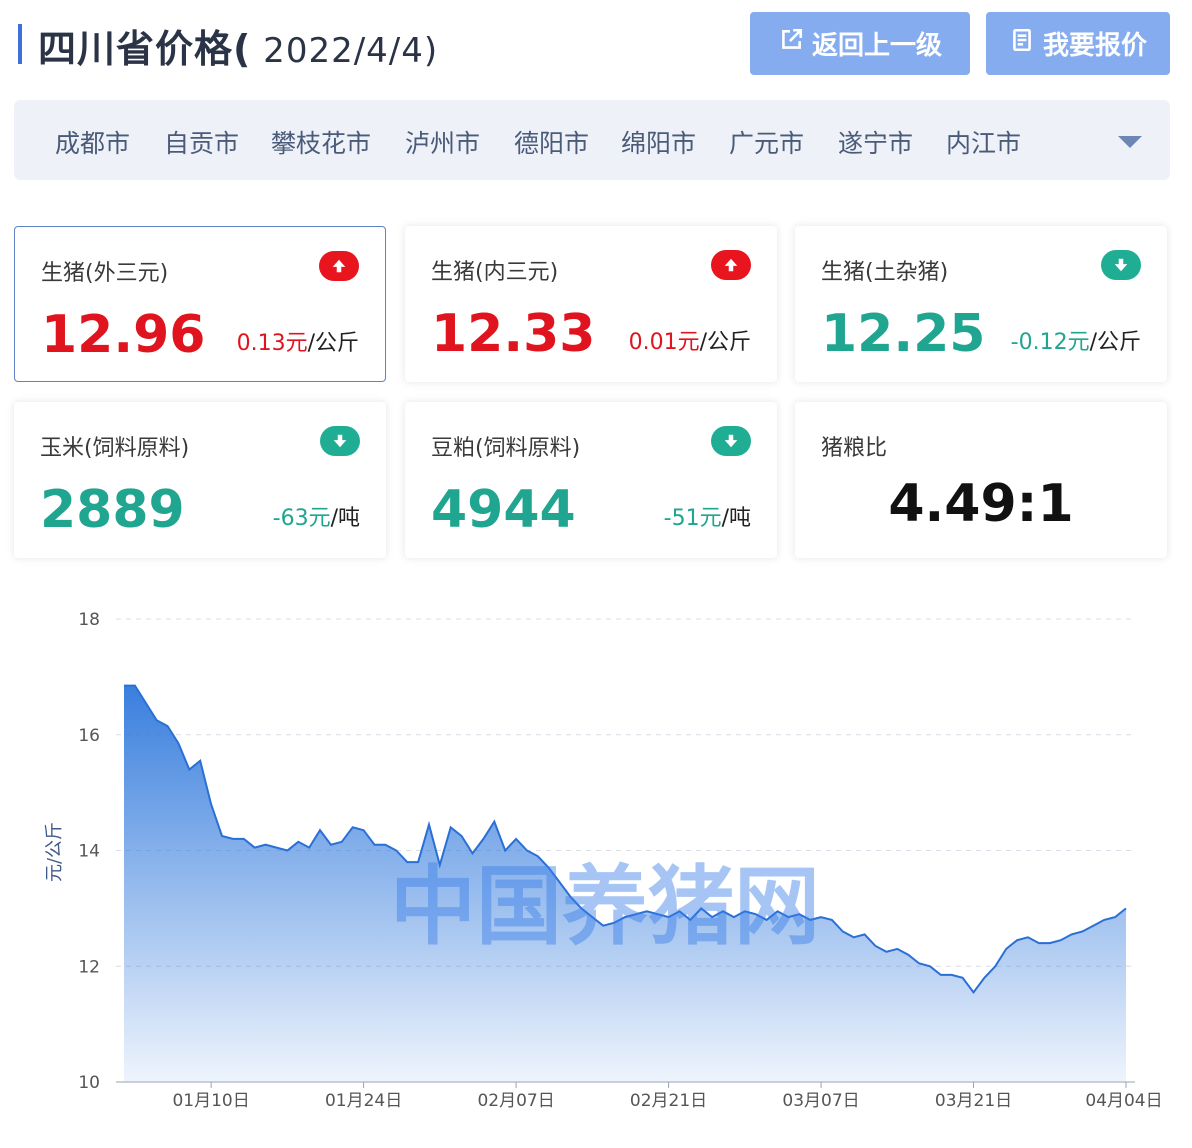 Image resolution: width=1192 pixels, height=1148 pixels. Describe the element at coordinates (506, 448) in the screenshot. I see `card-label: 豆粕(饲料原料)` at that location.